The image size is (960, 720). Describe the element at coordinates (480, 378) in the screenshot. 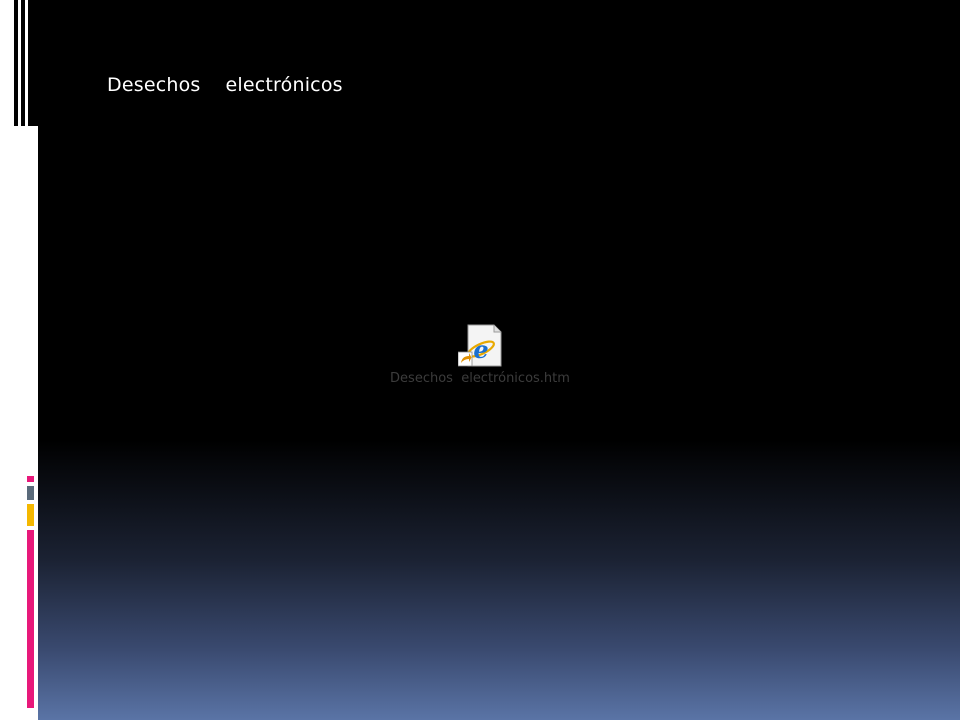

I see `file-shortcut-label: Desechos electrónicos.htm` at that location.